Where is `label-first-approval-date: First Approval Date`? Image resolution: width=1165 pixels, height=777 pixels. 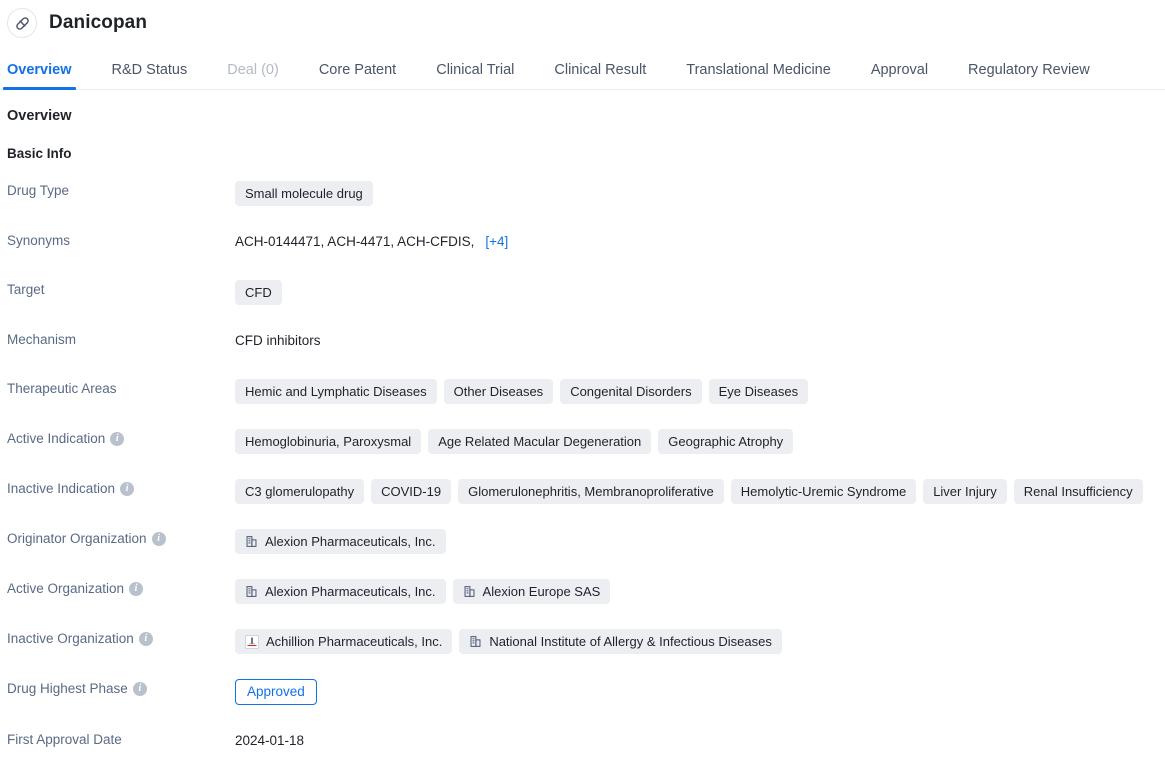 label-first-approval-date: First Approval Date is located at coordinates (121, 738).